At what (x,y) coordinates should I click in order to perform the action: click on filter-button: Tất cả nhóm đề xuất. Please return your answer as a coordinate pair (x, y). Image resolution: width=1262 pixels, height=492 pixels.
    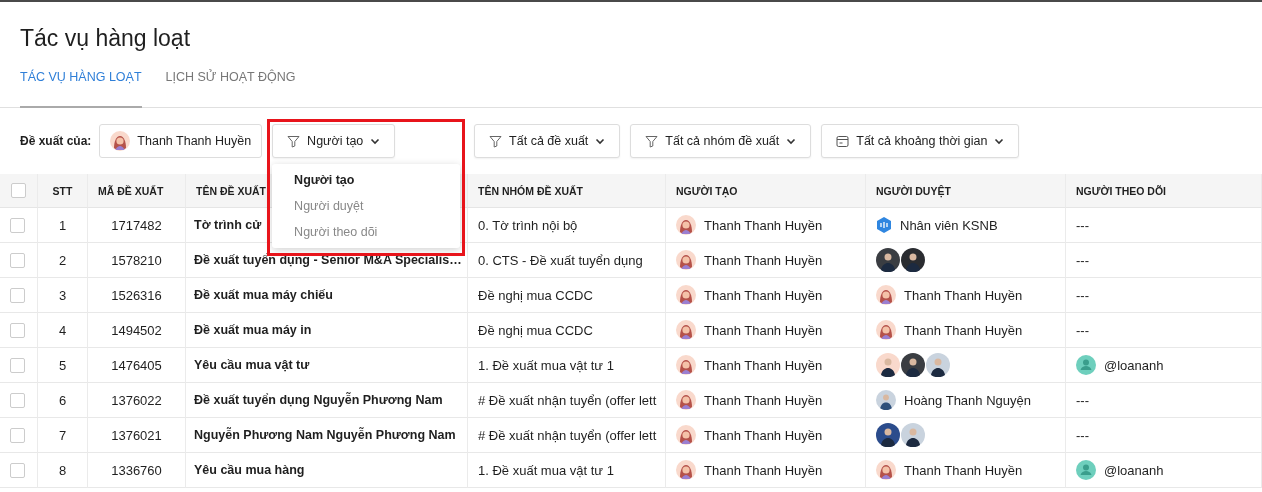
    Looking at the image, I should click on (721, 141).